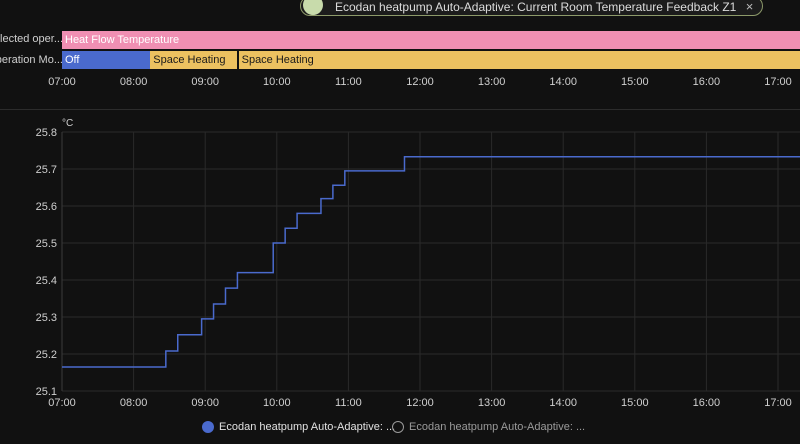 The width and height of the screenshot is (800, 444). What do you see at coordinates (778, 403) in the screenshot?
I see `x-tick-label: 17:00` at bounding box center [778, 403].